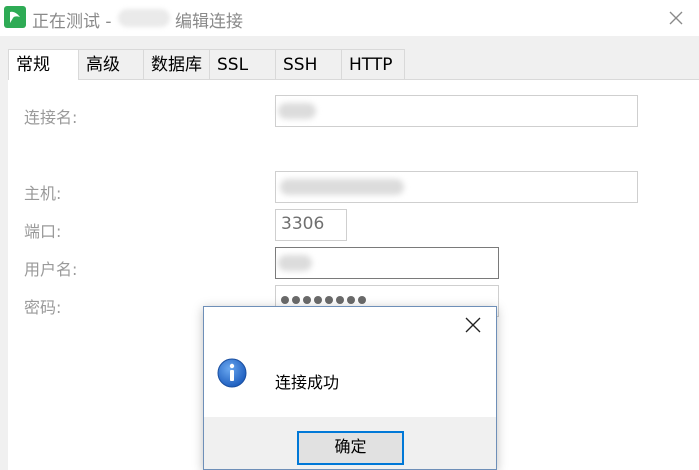 This screenshot has height=470, width=699. I want to click on message-content: 连接成功, so click(350, 380).